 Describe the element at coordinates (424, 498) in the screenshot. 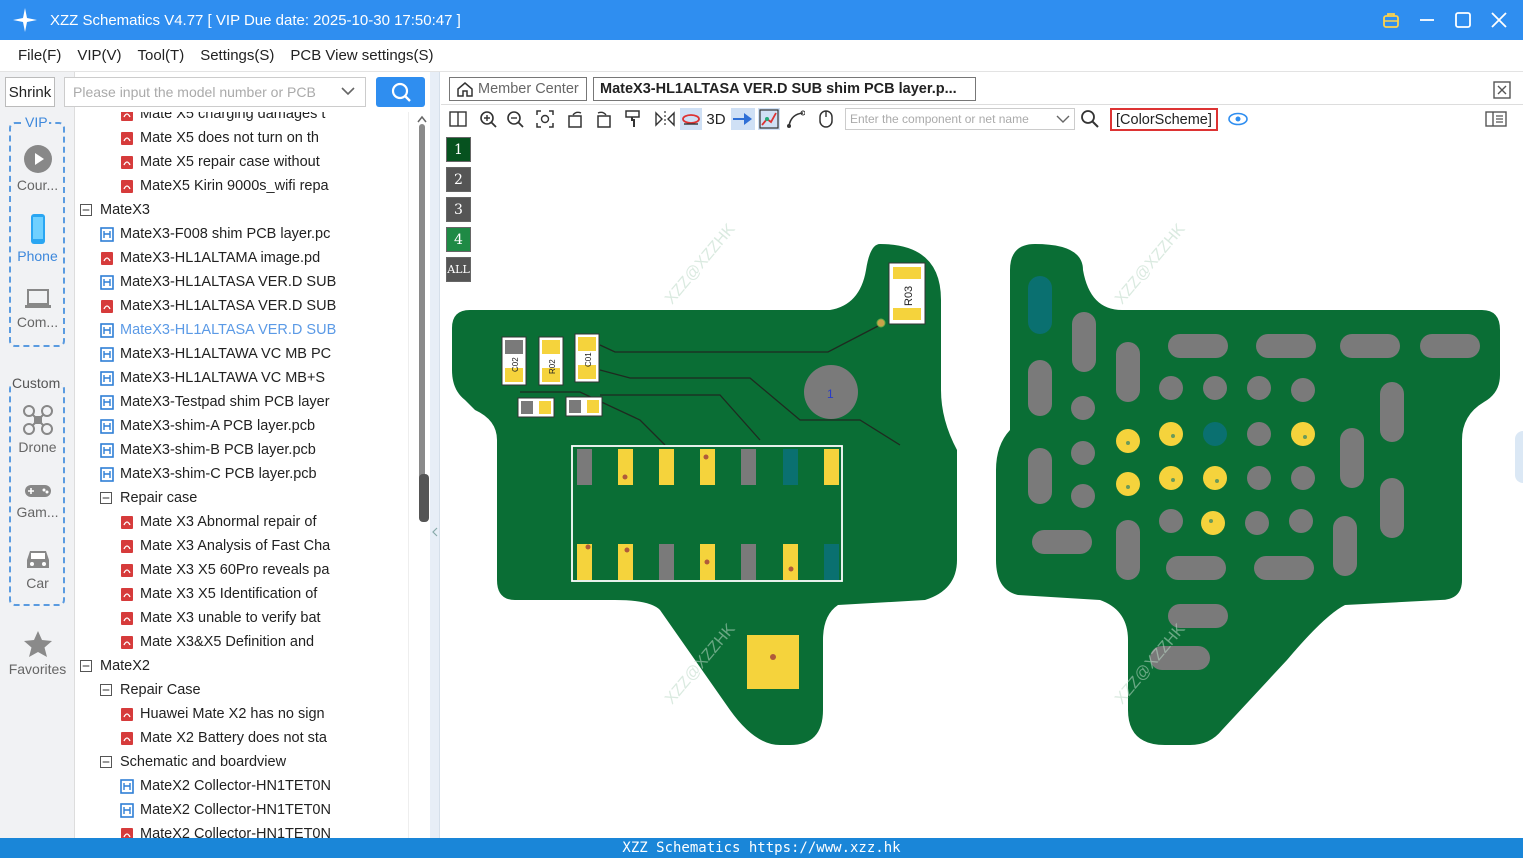

I see `tree-scrollbar-thumb` at that location.